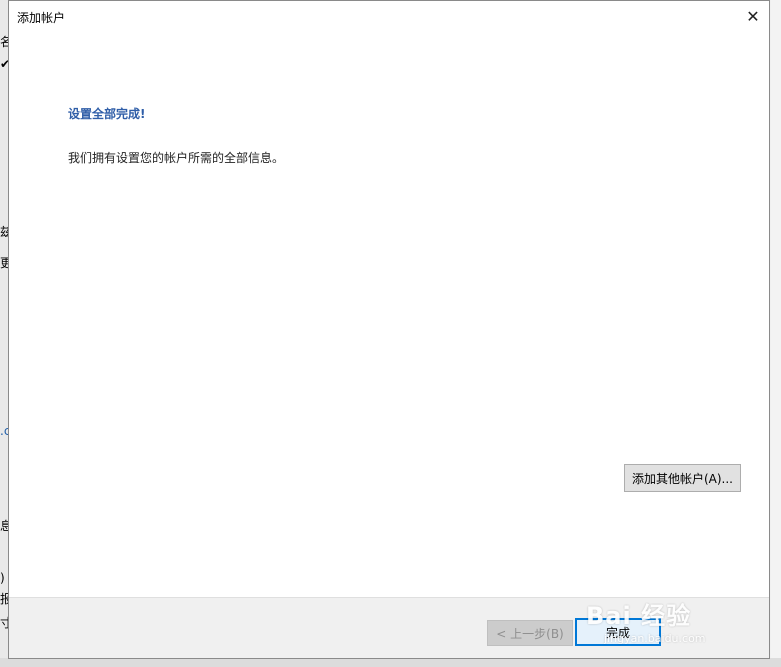 The height and width of the screenshot is (667, 781). I want to click on background-window-left, so click(4, 333).